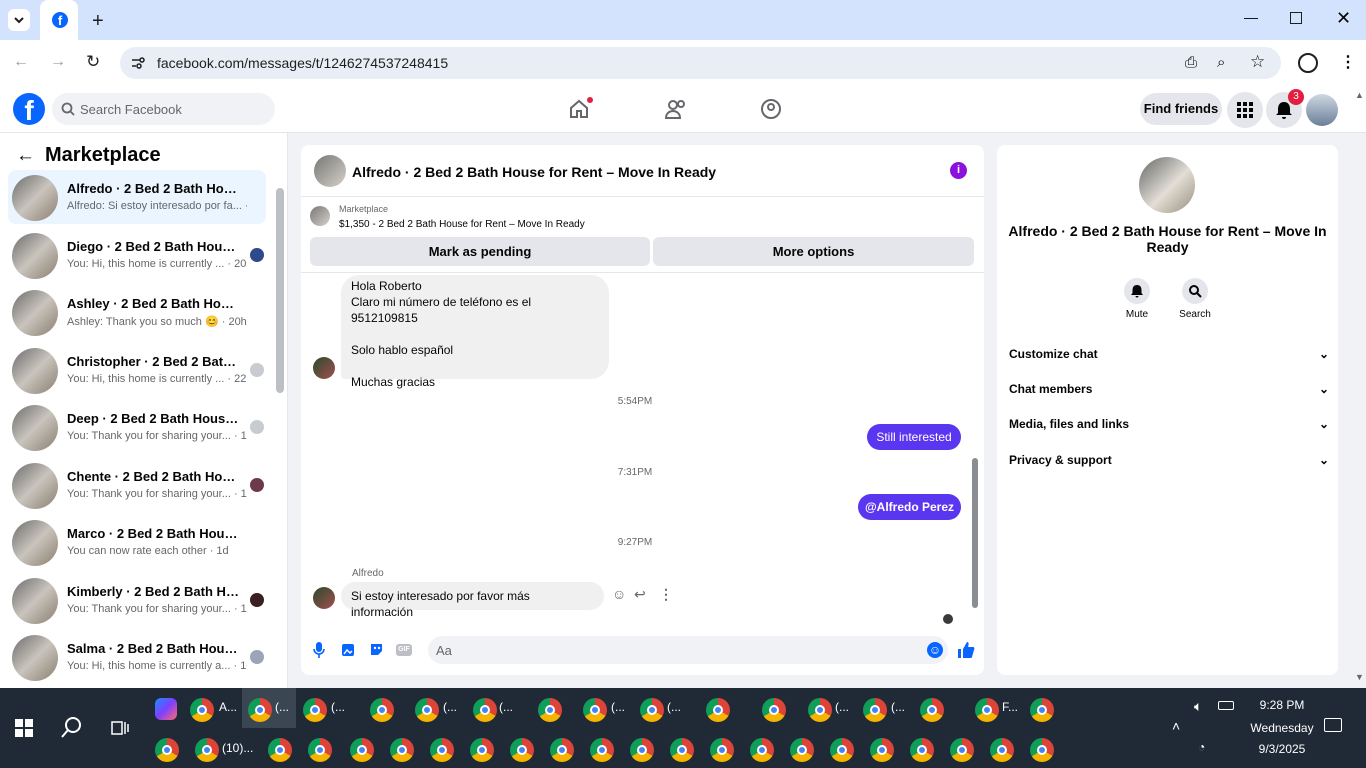 The width and height of the screenshot is (1366, 768). Describe the element at coordinates (1343, 18) in the screenshot. I see `close-window-icon: ✕` at that location.